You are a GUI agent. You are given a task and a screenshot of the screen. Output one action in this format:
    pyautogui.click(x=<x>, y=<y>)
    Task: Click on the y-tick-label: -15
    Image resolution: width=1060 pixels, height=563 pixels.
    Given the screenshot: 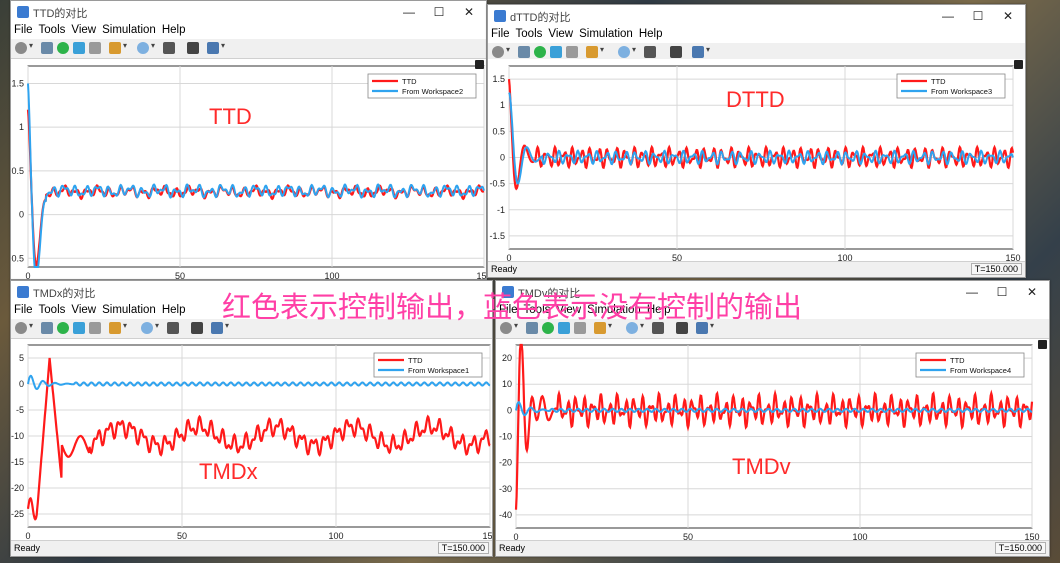 What is the action you would take?
    pyautogui.click(x=17, y=462)
    